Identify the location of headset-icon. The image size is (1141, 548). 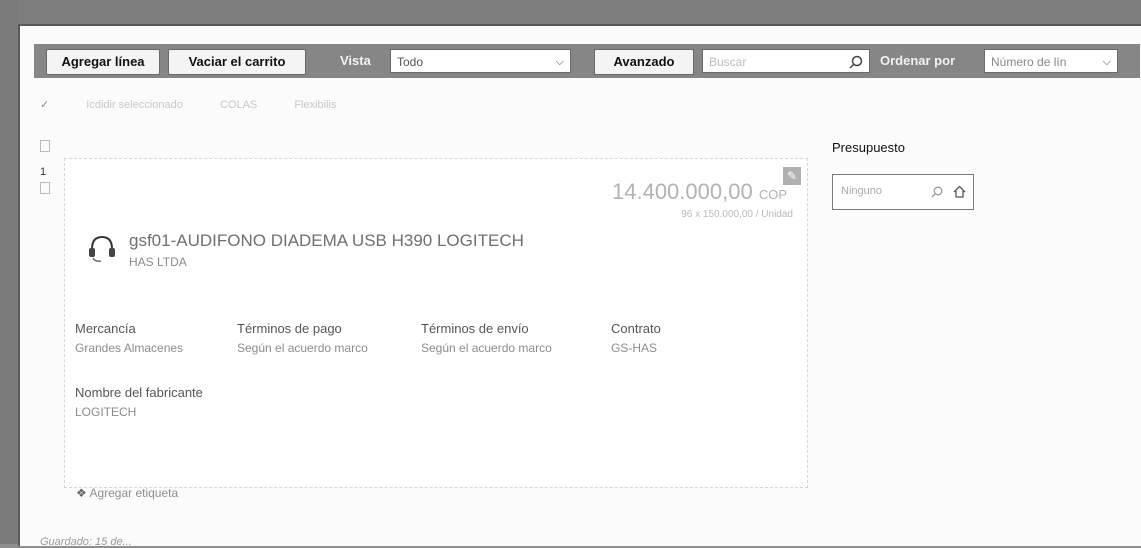
(102, 248).